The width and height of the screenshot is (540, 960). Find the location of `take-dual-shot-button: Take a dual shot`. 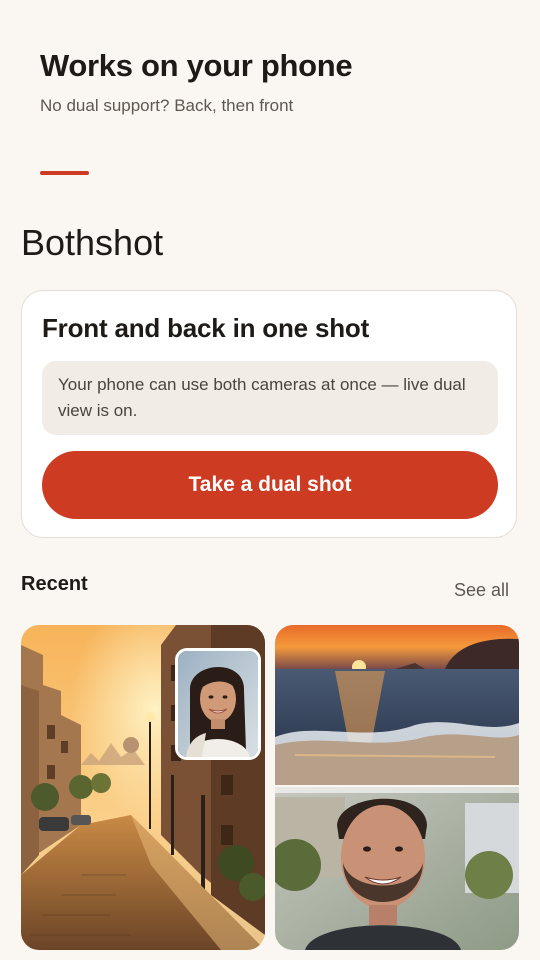

take-dual-shot-button: Take a dual shot is located at coordinates (270, 485).